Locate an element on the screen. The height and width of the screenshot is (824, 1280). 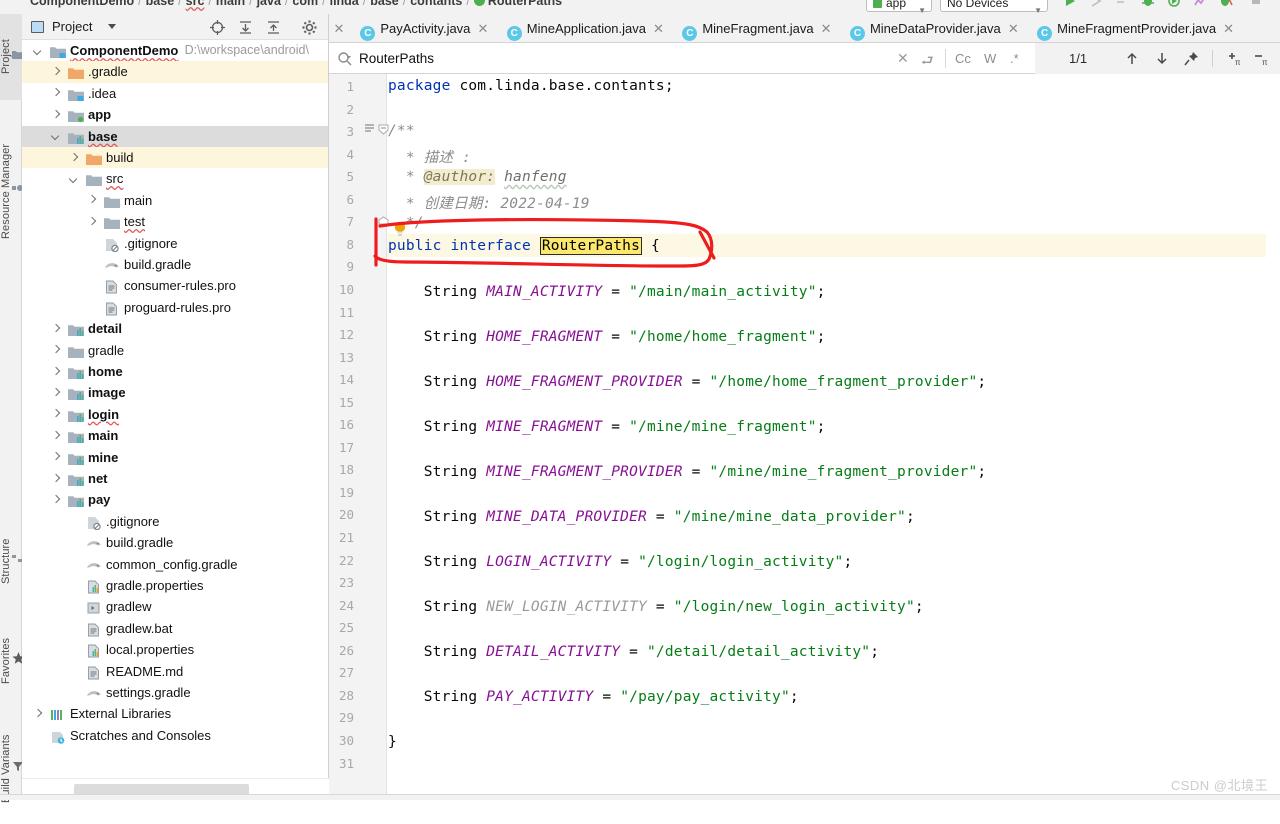
line-number: 30 is located at coordinates (343, 740).